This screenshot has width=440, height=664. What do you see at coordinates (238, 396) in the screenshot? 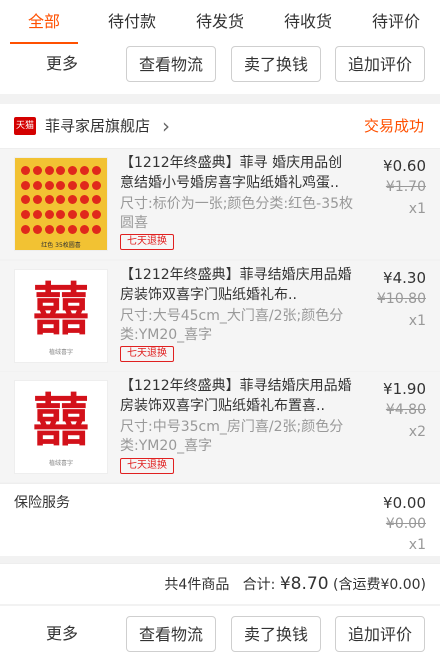
I see `product-title: 【1212年终盛典】菲寻结婚庆用品婚房装饰双喜字门贴纸婚礼布置喜..` at bounding box center [238, 396].